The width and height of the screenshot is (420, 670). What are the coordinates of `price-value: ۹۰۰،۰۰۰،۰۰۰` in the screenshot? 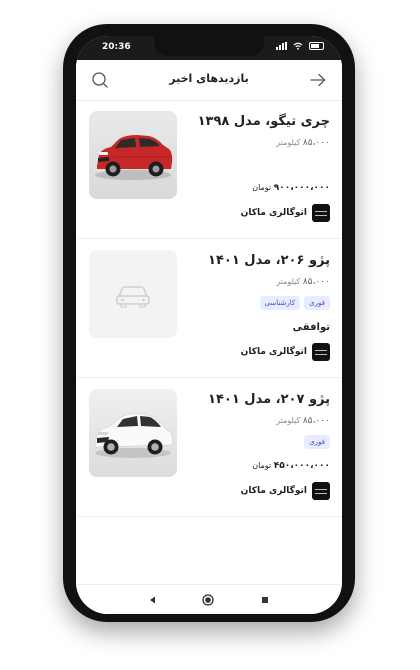 It's located at (301, 188).